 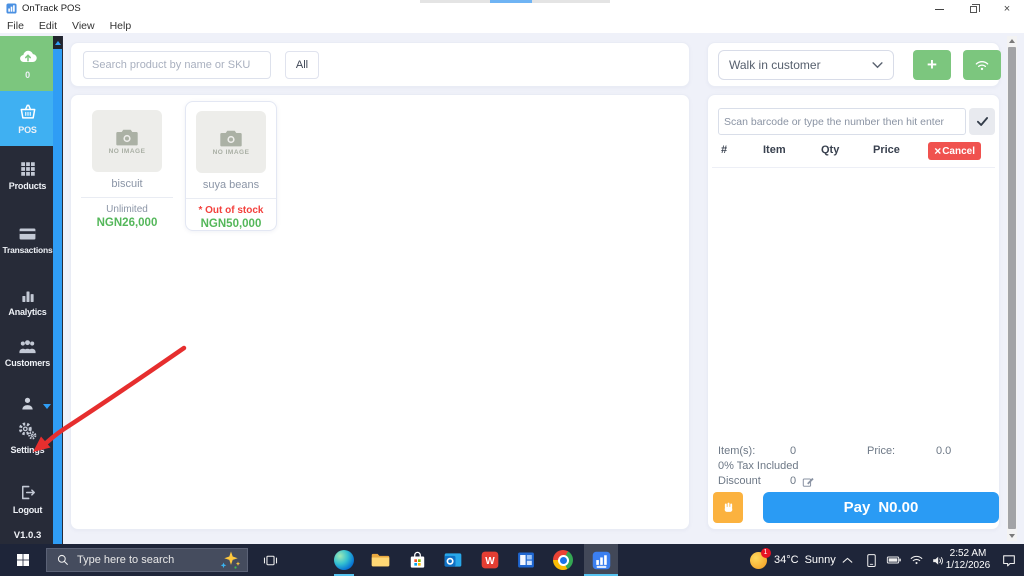 I want to click on product-card-biscuit: NO IMAGE biscuit Unlimited NGN26,000, so click(x=127, y=166).